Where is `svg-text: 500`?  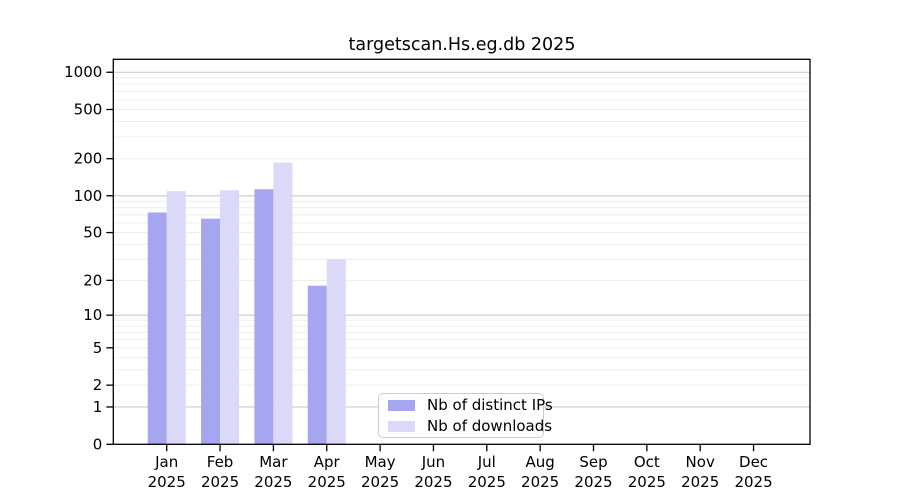
svg-text: 500 is located at coordinates (88, 110).